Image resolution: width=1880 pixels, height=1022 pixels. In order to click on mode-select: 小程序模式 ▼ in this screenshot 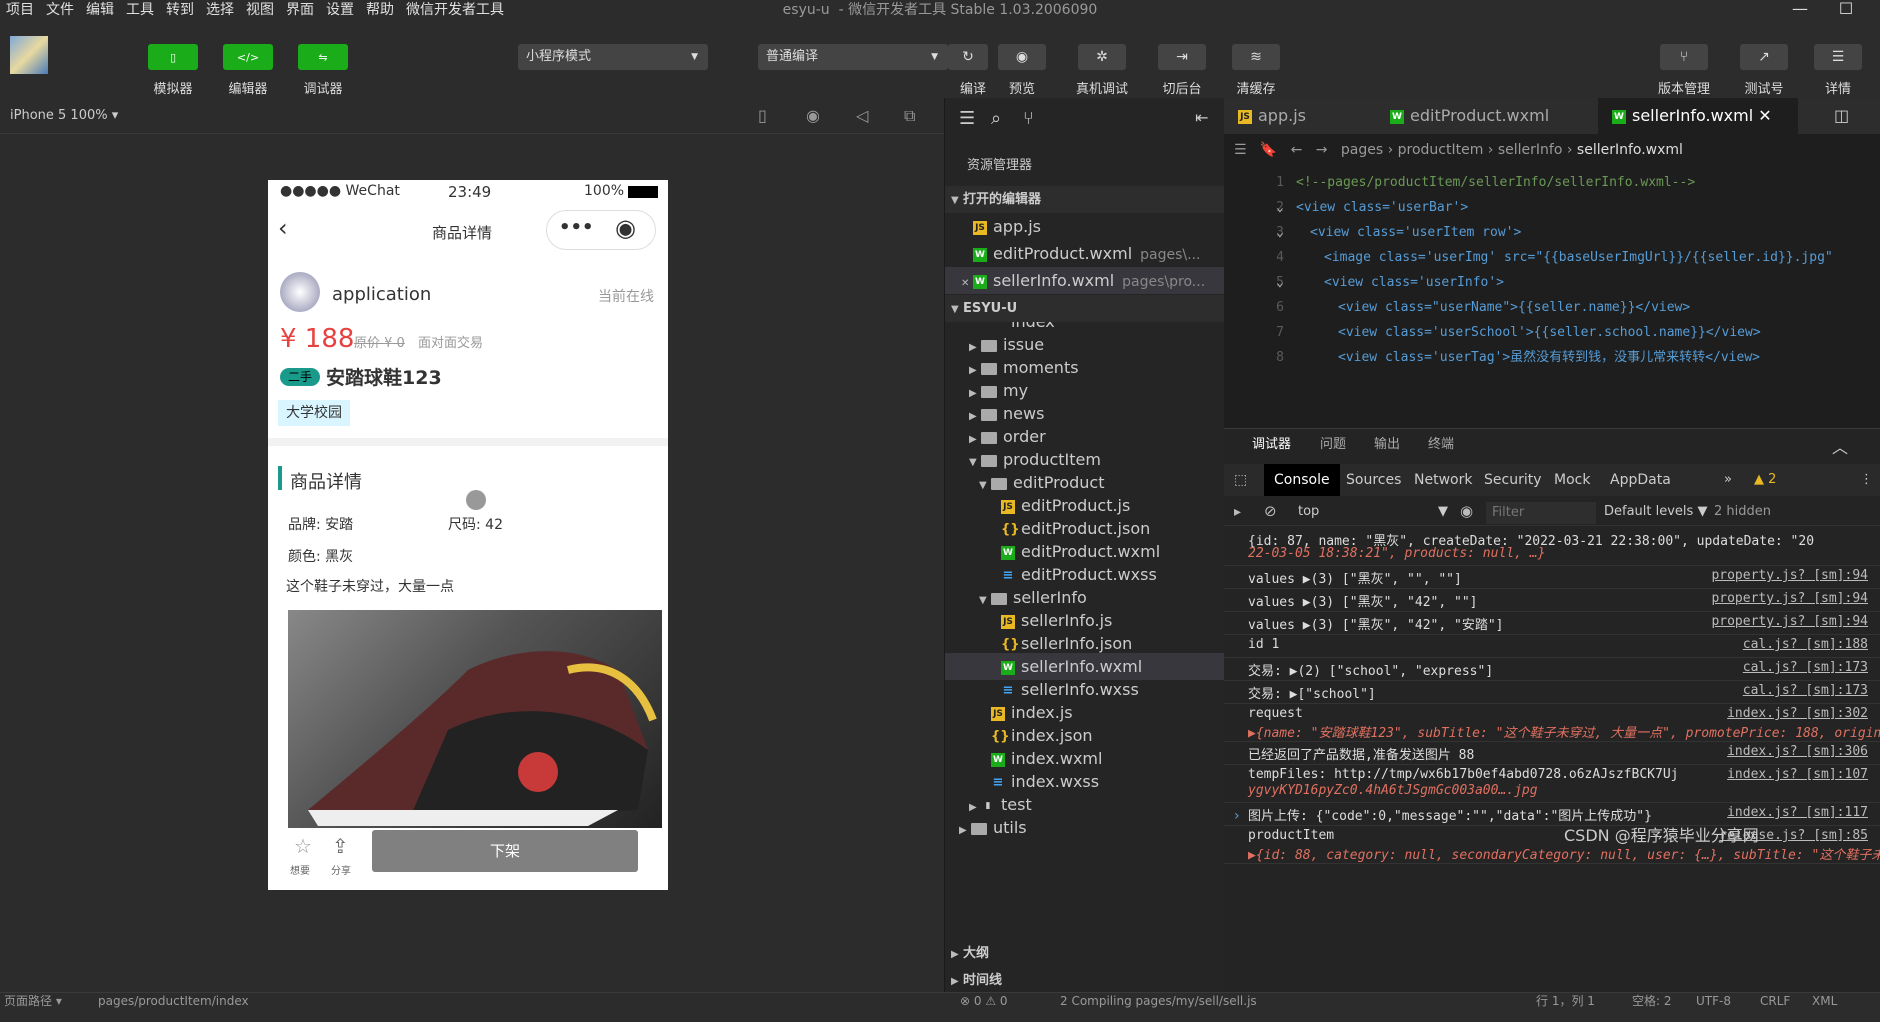, I will do `click(613, 57)`.